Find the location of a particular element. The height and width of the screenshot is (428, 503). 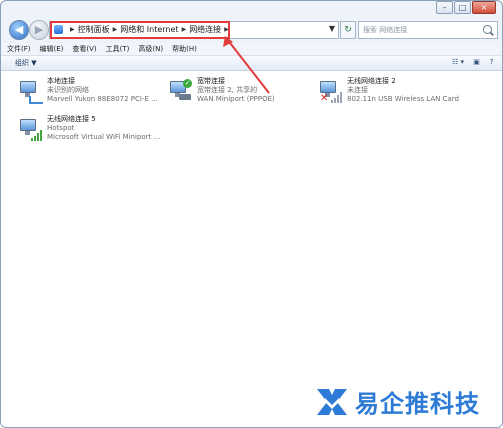

maximize-button: □ is located at coordinates (462, 7).